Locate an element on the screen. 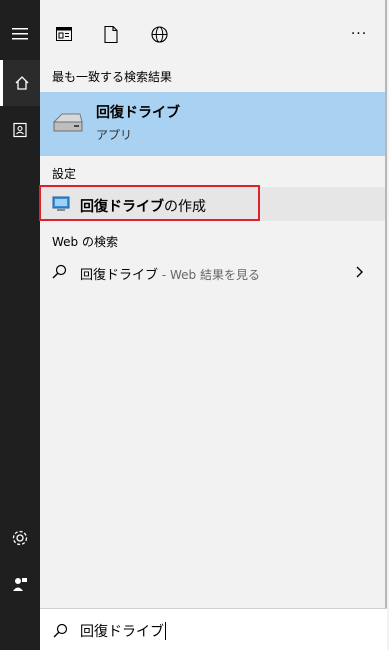 This screenshot has height=650, width=389. web-filter-button is located at coordinates (159, 34).